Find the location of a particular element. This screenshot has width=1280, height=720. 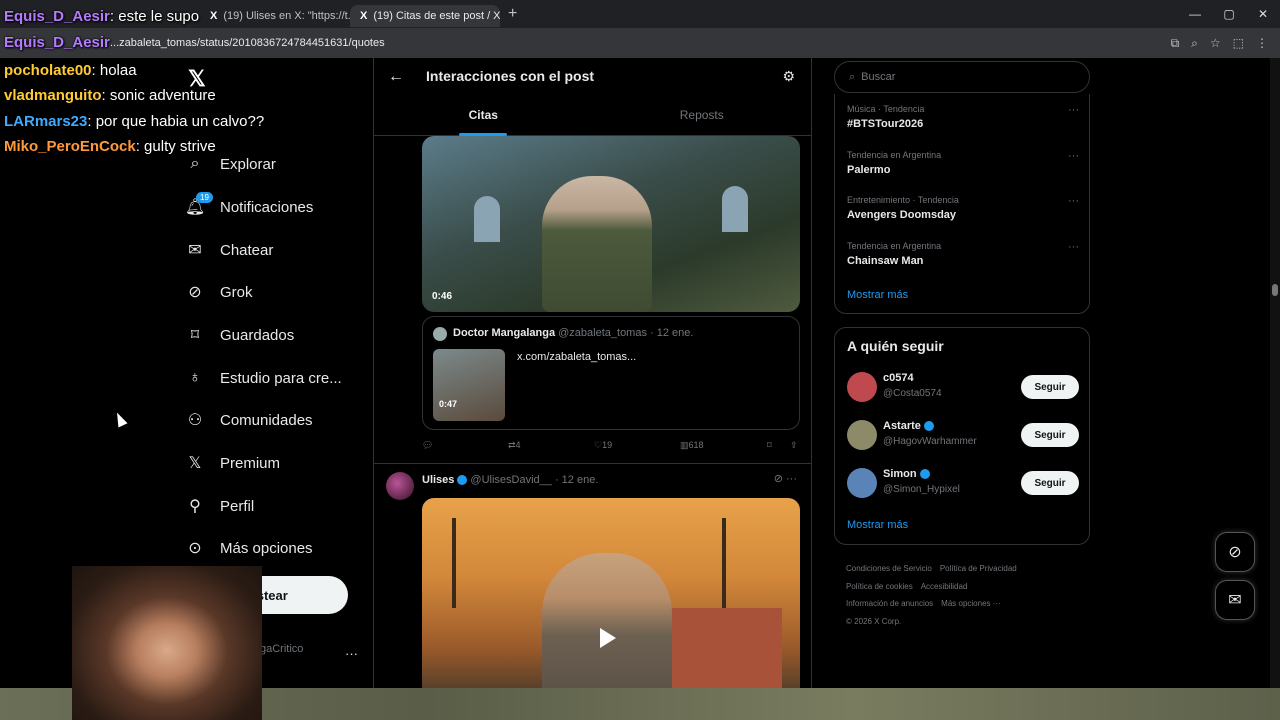

trend-item: Tendencia en Argentina Palermo ··· is located at coordinates (963, 163).